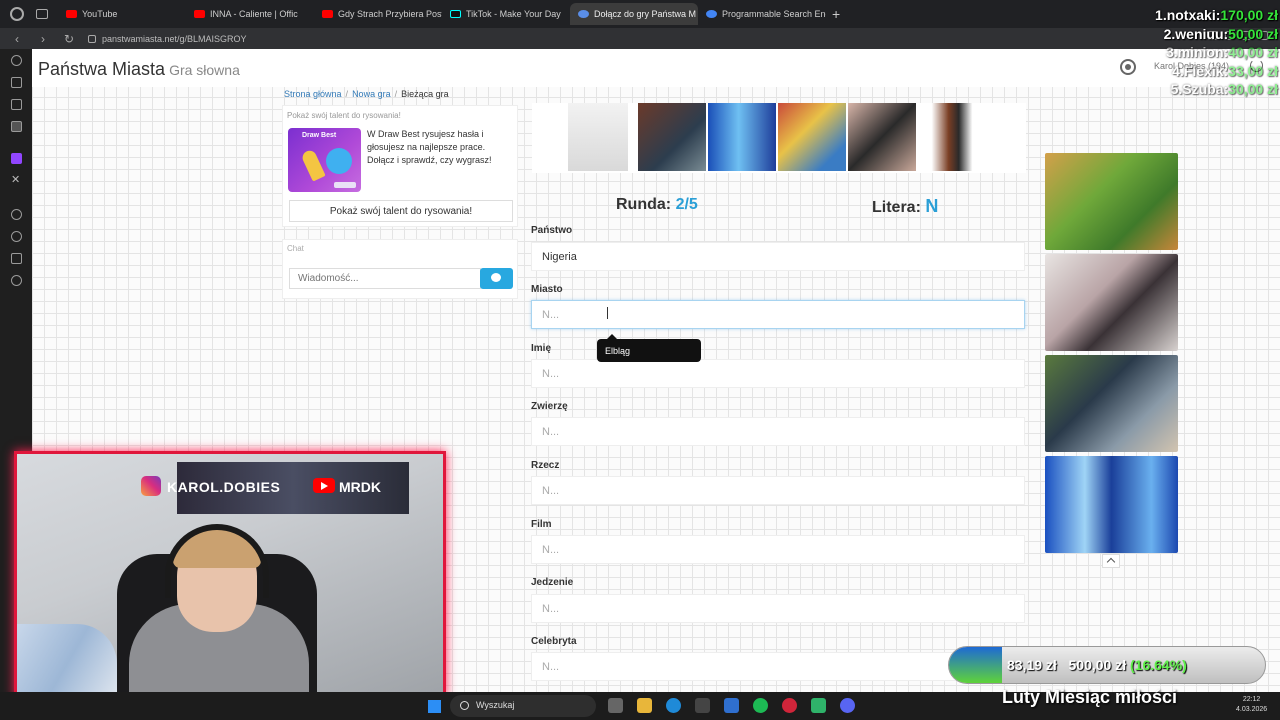  I want to click on chat-message-input, so click(385, 278).